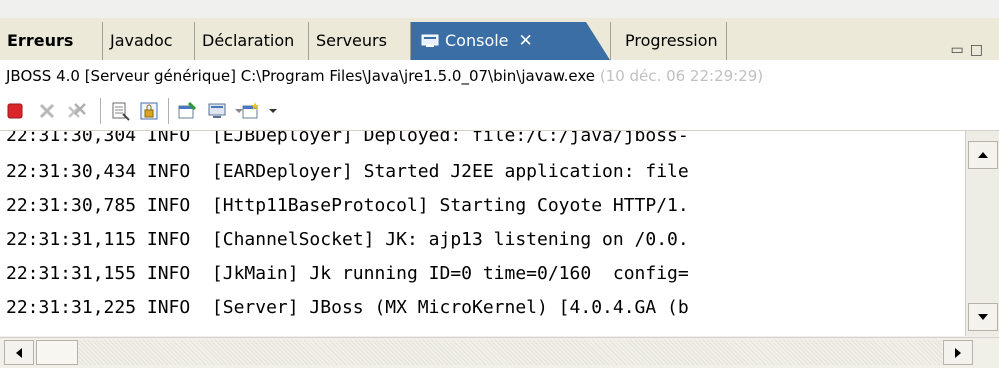 The width and height of the screenshot is (999, 368). I want to click on tab-javadoc: Javadoc, so click(149, 41).